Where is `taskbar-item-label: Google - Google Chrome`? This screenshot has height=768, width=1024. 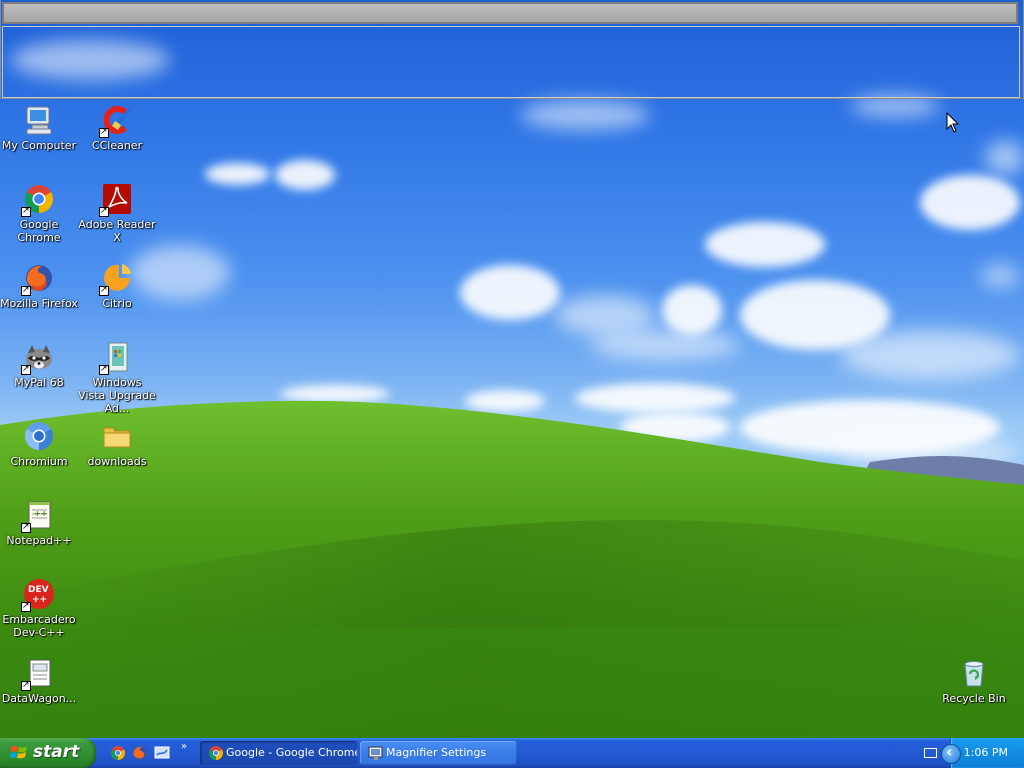
taskbar-item-label: Google - Google Chrome is located at coordinates (291, 752).